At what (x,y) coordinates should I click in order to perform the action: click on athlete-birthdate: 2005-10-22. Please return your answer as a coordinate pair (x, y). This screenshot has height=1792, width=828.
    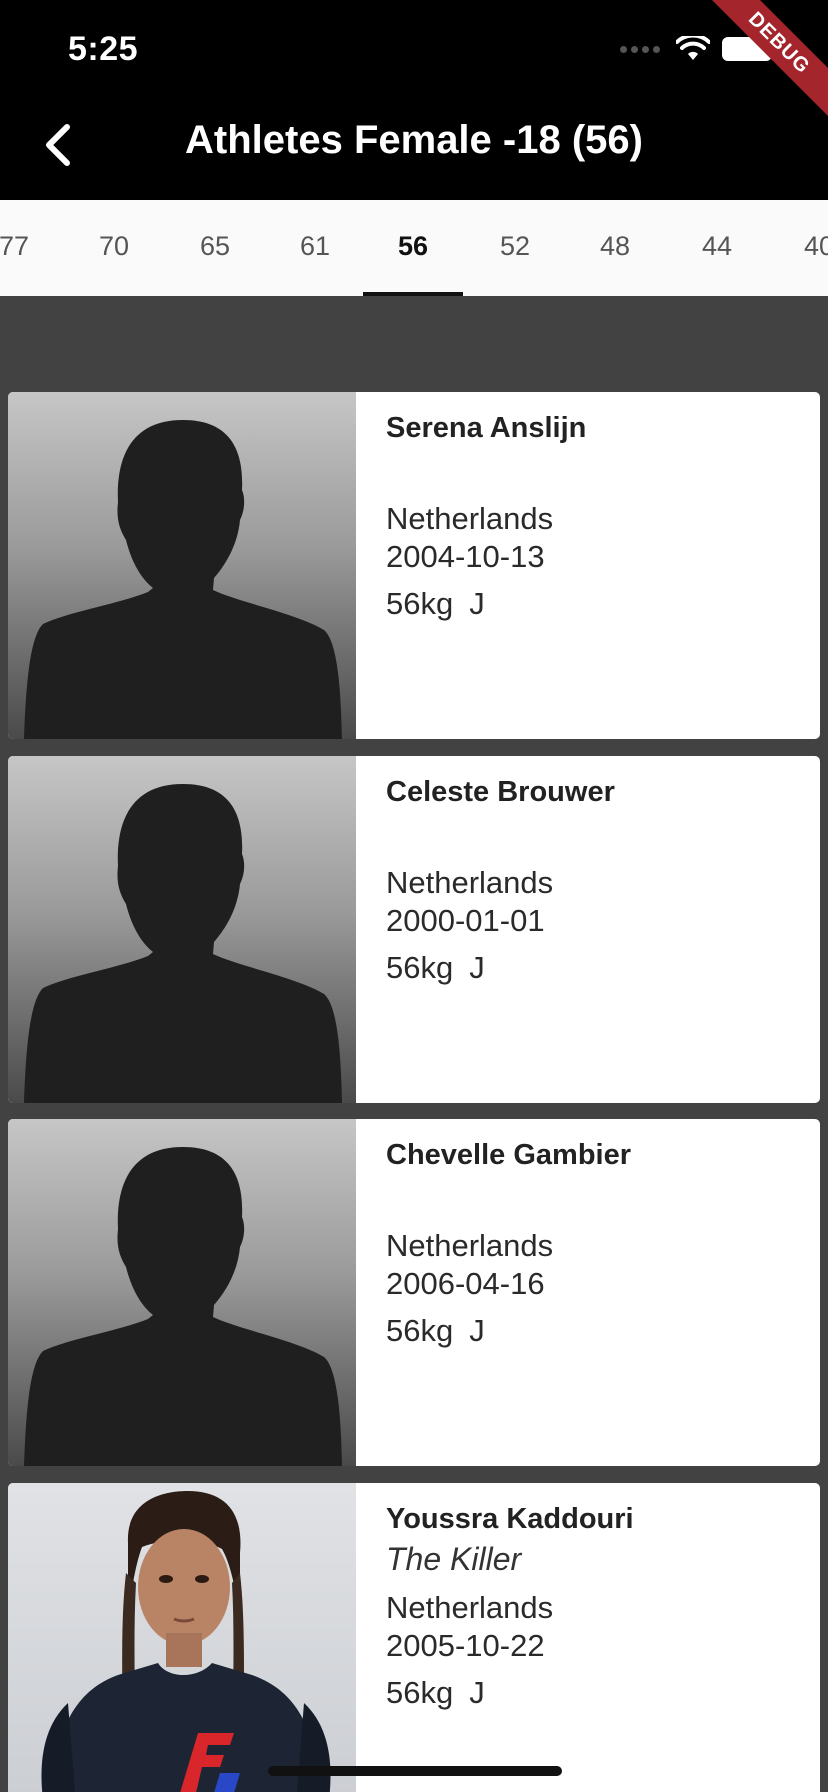
    Looking at the image, I should click on (465, 1645).